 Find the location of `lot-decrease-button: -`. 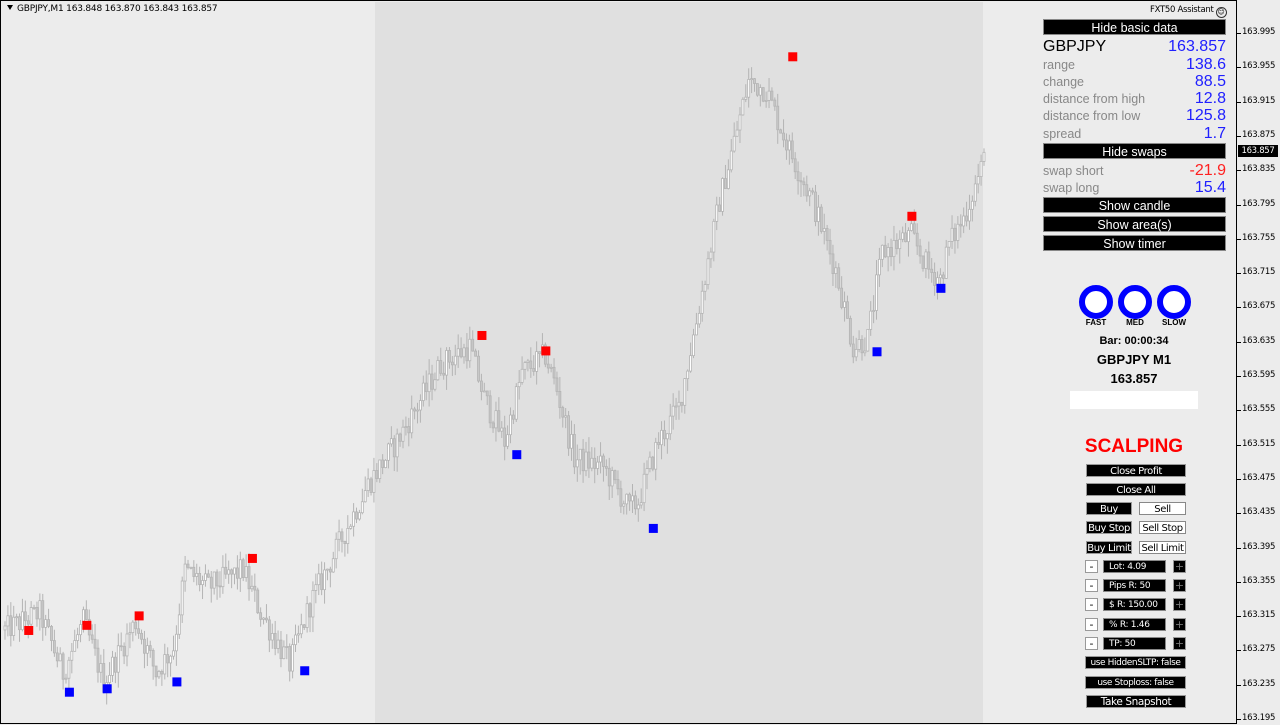

lot-decrease-button: - is located at coordinates (1091, 566).